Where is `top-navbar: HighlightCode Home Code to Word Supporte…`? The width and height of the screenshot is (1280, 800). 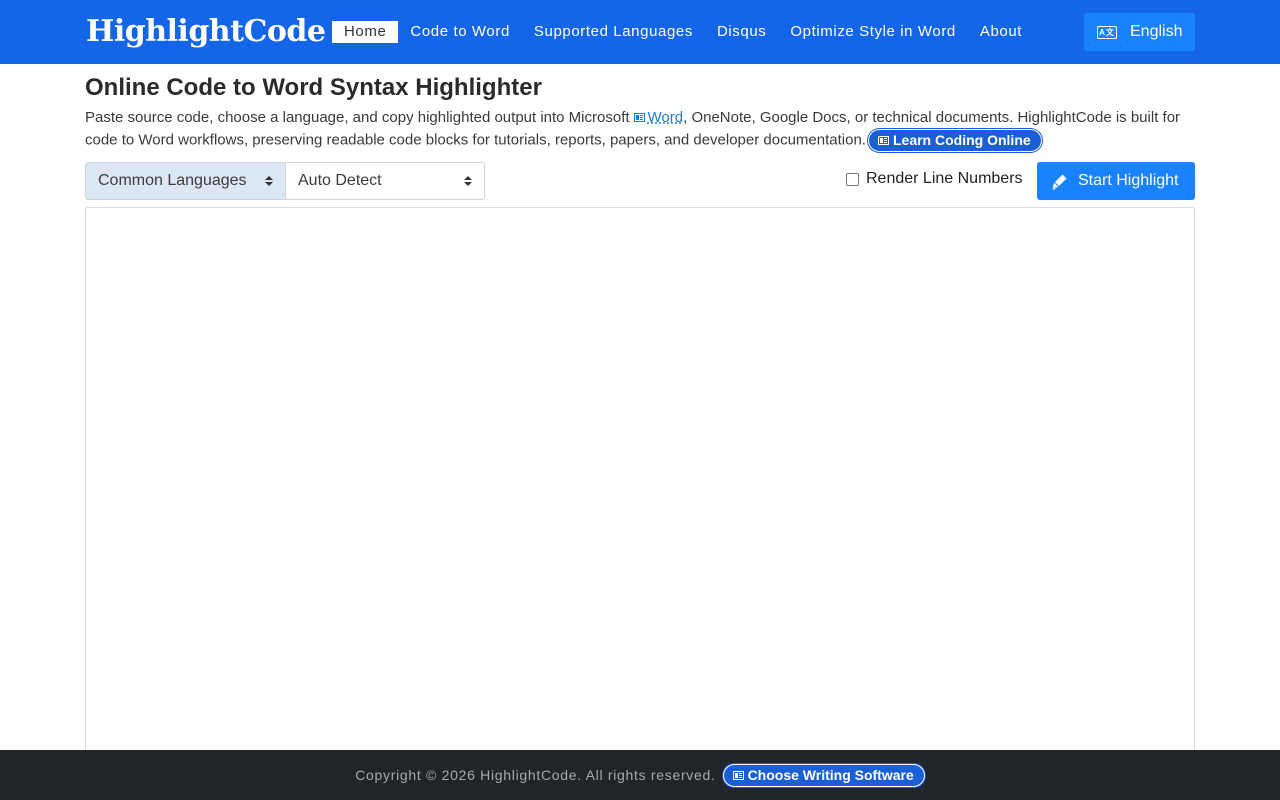 top-navbar: HighlightCode Home Code to Word Supporte… is located at coordinates (640, 32).